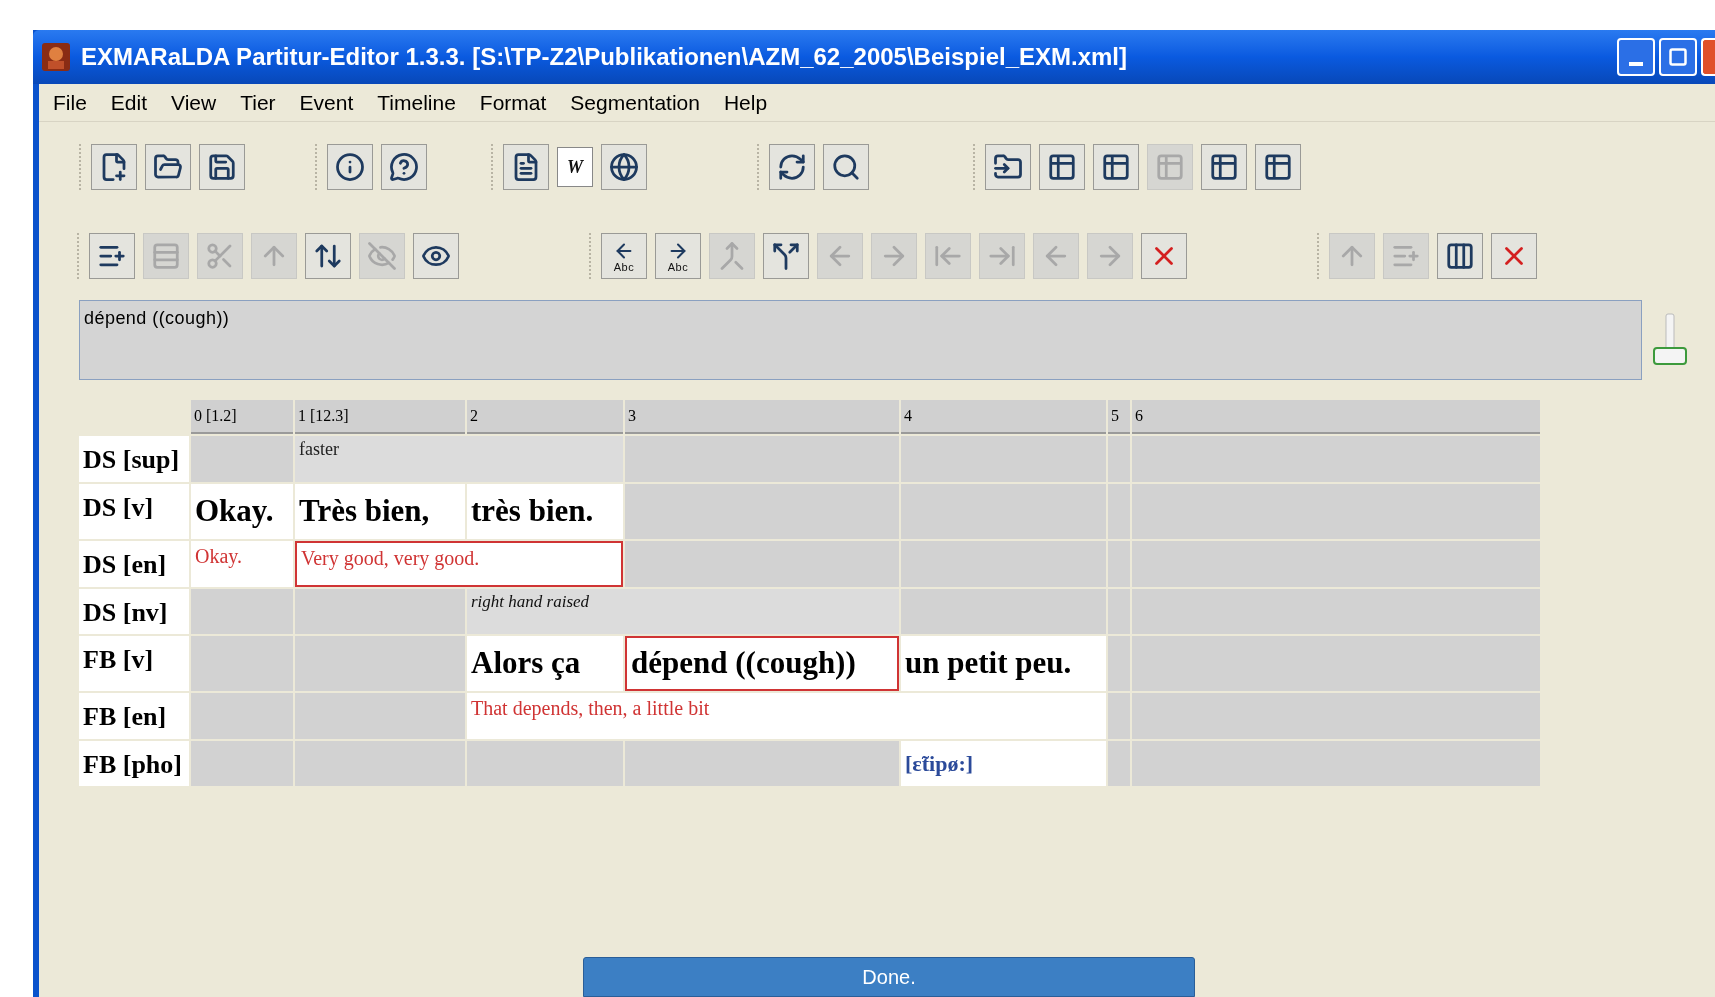 The width and height of the screenshot is (1715, 997). What do you see at coordinates (1636, 57) in the screenshot?
I see `minimize-button` at bounding box center [1636, 57].